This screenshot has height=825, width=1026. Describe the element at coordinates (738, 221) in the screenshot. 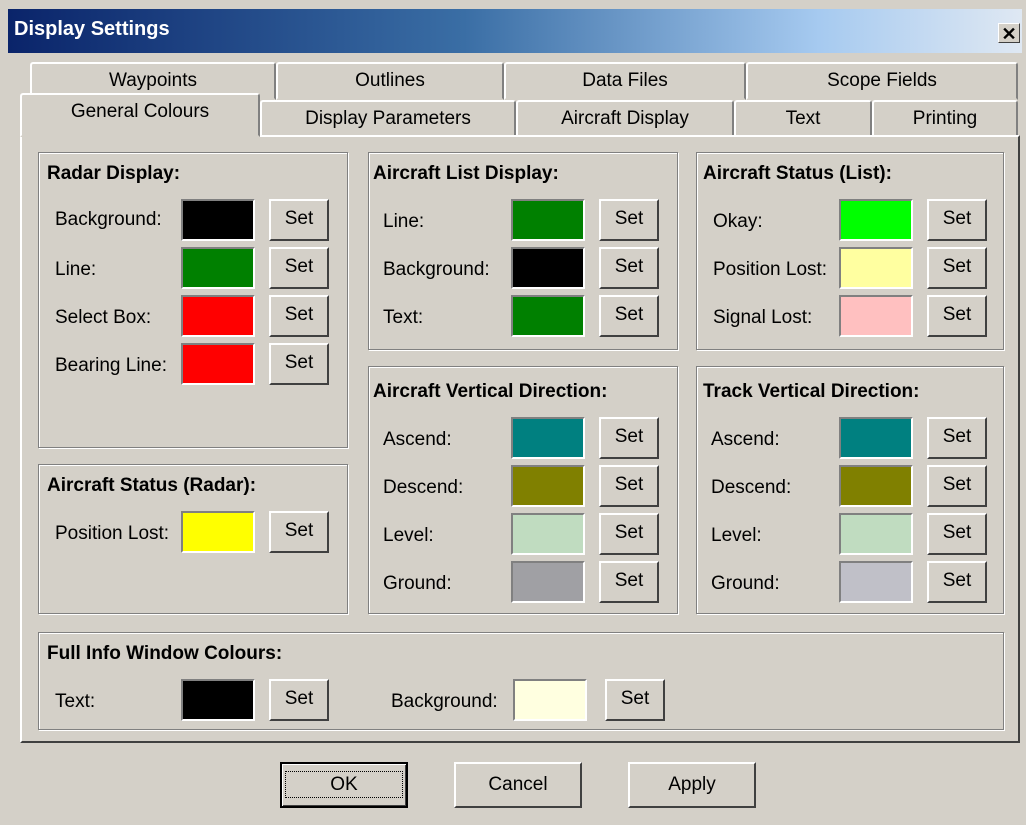

I see `okay-label: Okay:` at that location.